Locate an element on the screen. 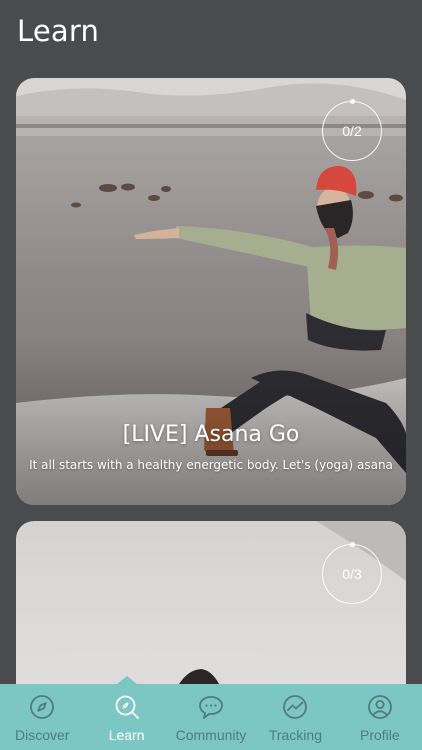  course-progress-ring: 0/3 is located at coordinates (352, 573).